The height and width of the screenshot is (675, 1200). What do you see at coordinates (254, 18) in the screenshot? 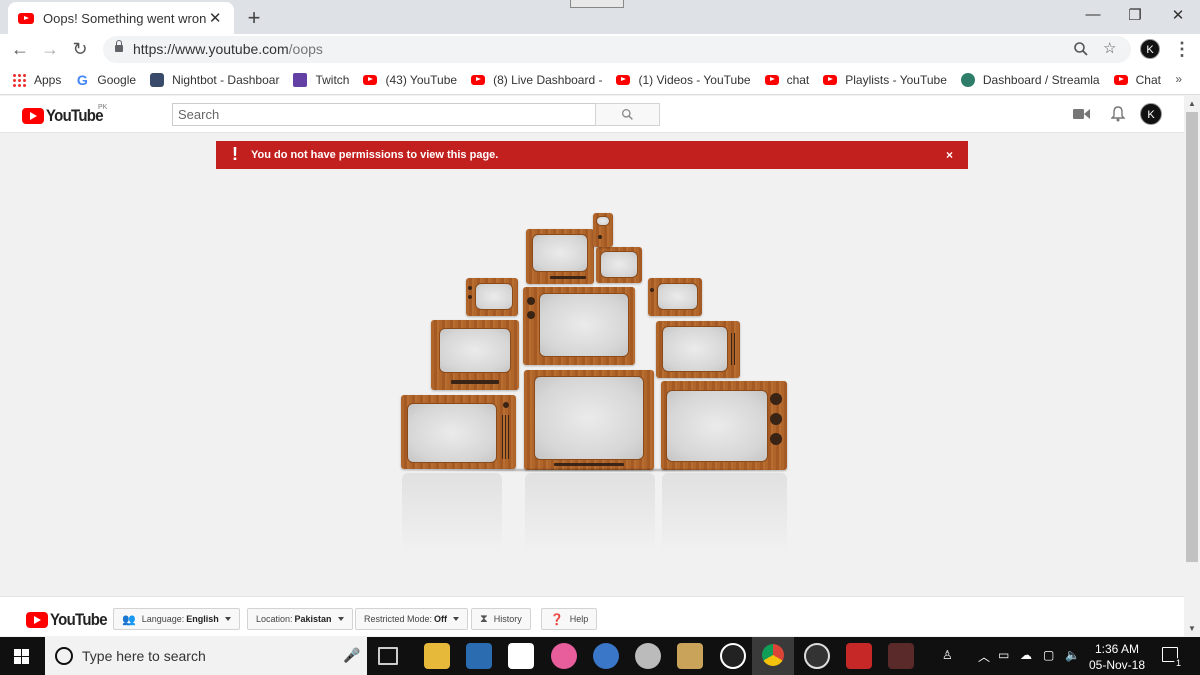
I see `new-tab-button: +` at bounding box center [254, 18].